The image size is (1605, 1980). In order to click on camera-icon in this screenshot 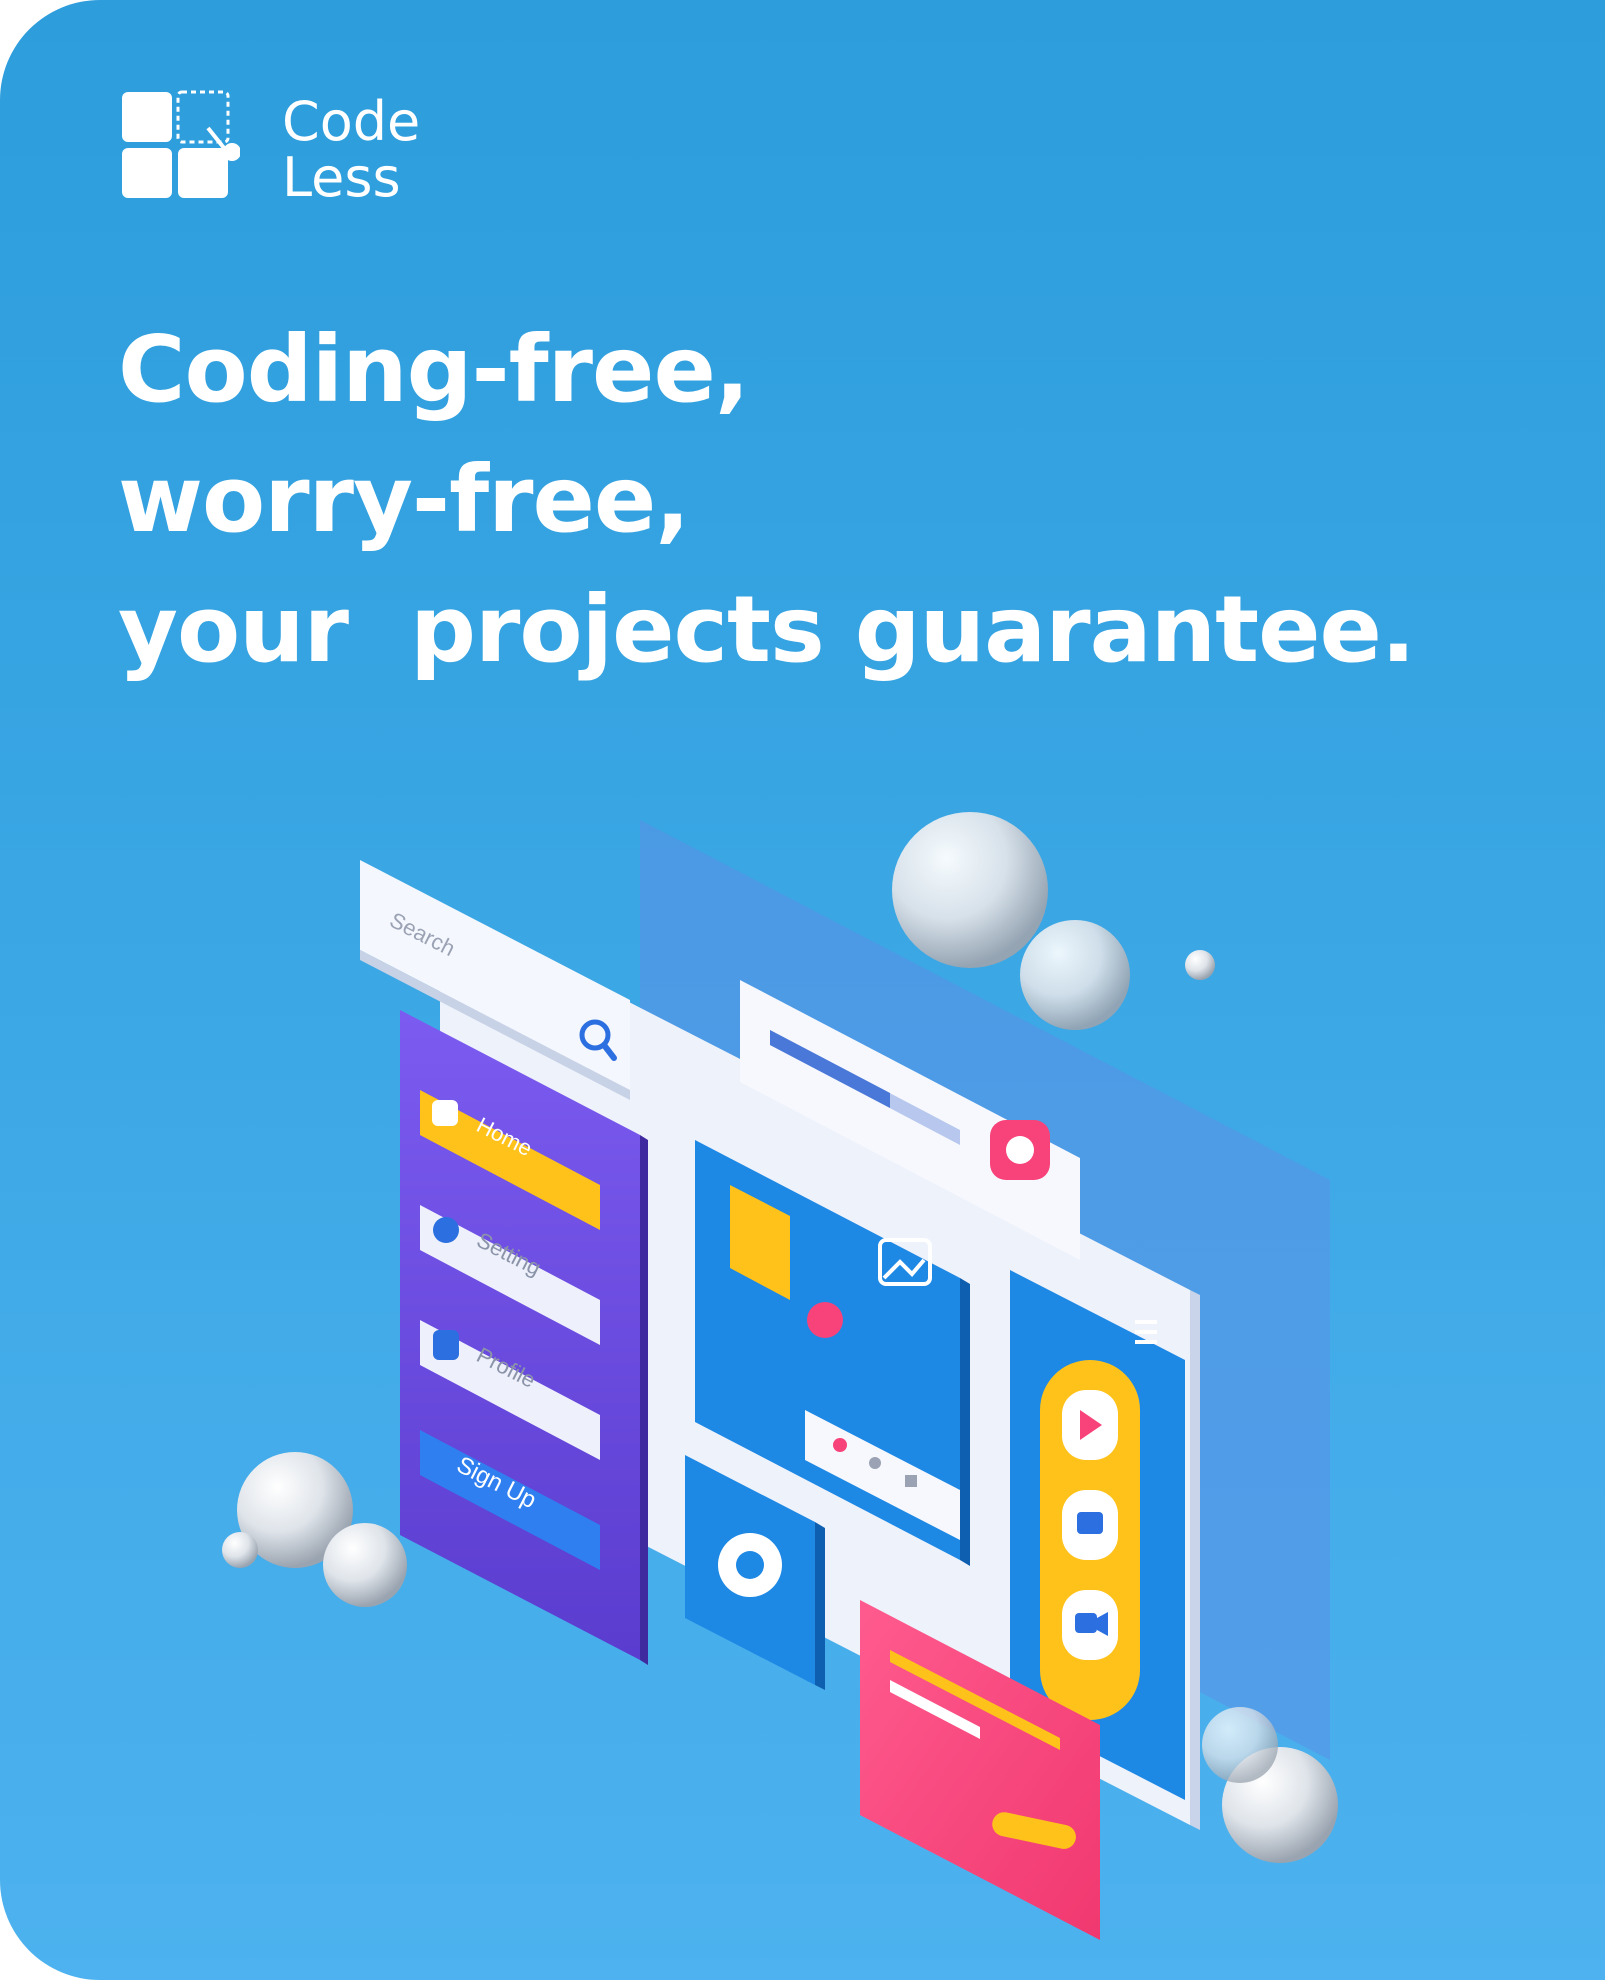, I will do `click(1090, 1525)`.